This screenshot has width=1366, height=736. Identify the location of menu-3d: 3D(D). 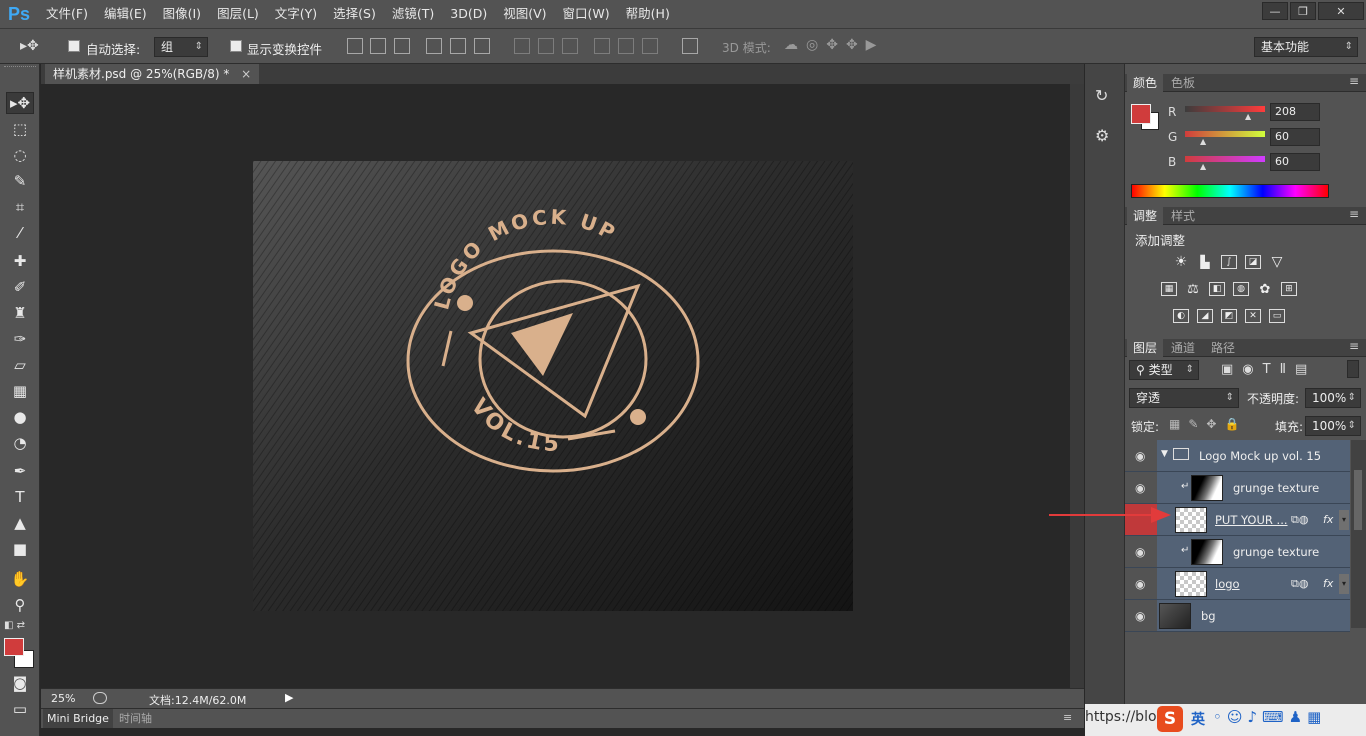
(468, 14).